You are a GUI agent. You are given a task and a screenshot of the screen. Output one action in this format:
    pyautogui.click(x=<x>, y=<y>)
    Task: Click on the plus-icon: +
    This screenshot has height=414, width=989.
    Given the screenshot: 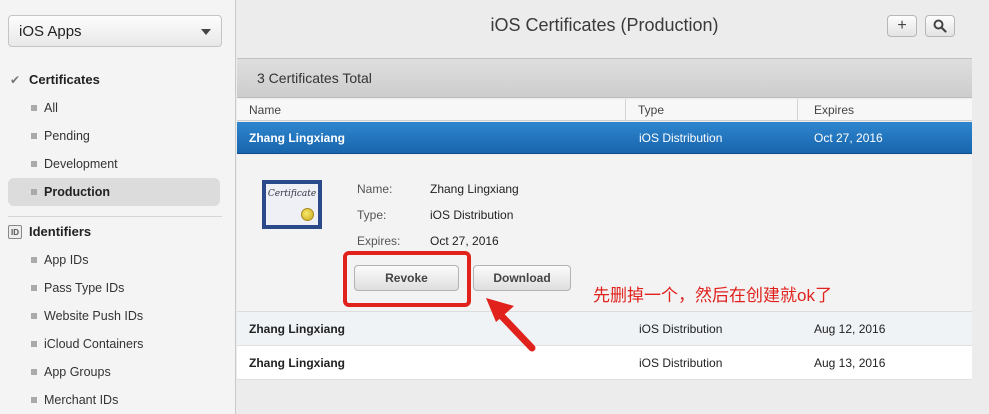 What is the action you would take?
    pyautogui.click(x=902, y=25)
    